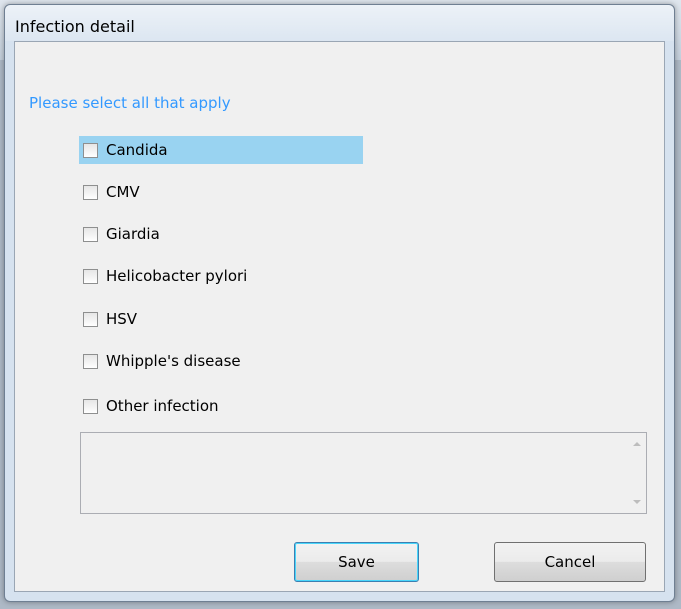  Describe the element at coordinates (221, 150) in the screenshot. I see `option-candida: Candida` at that location.